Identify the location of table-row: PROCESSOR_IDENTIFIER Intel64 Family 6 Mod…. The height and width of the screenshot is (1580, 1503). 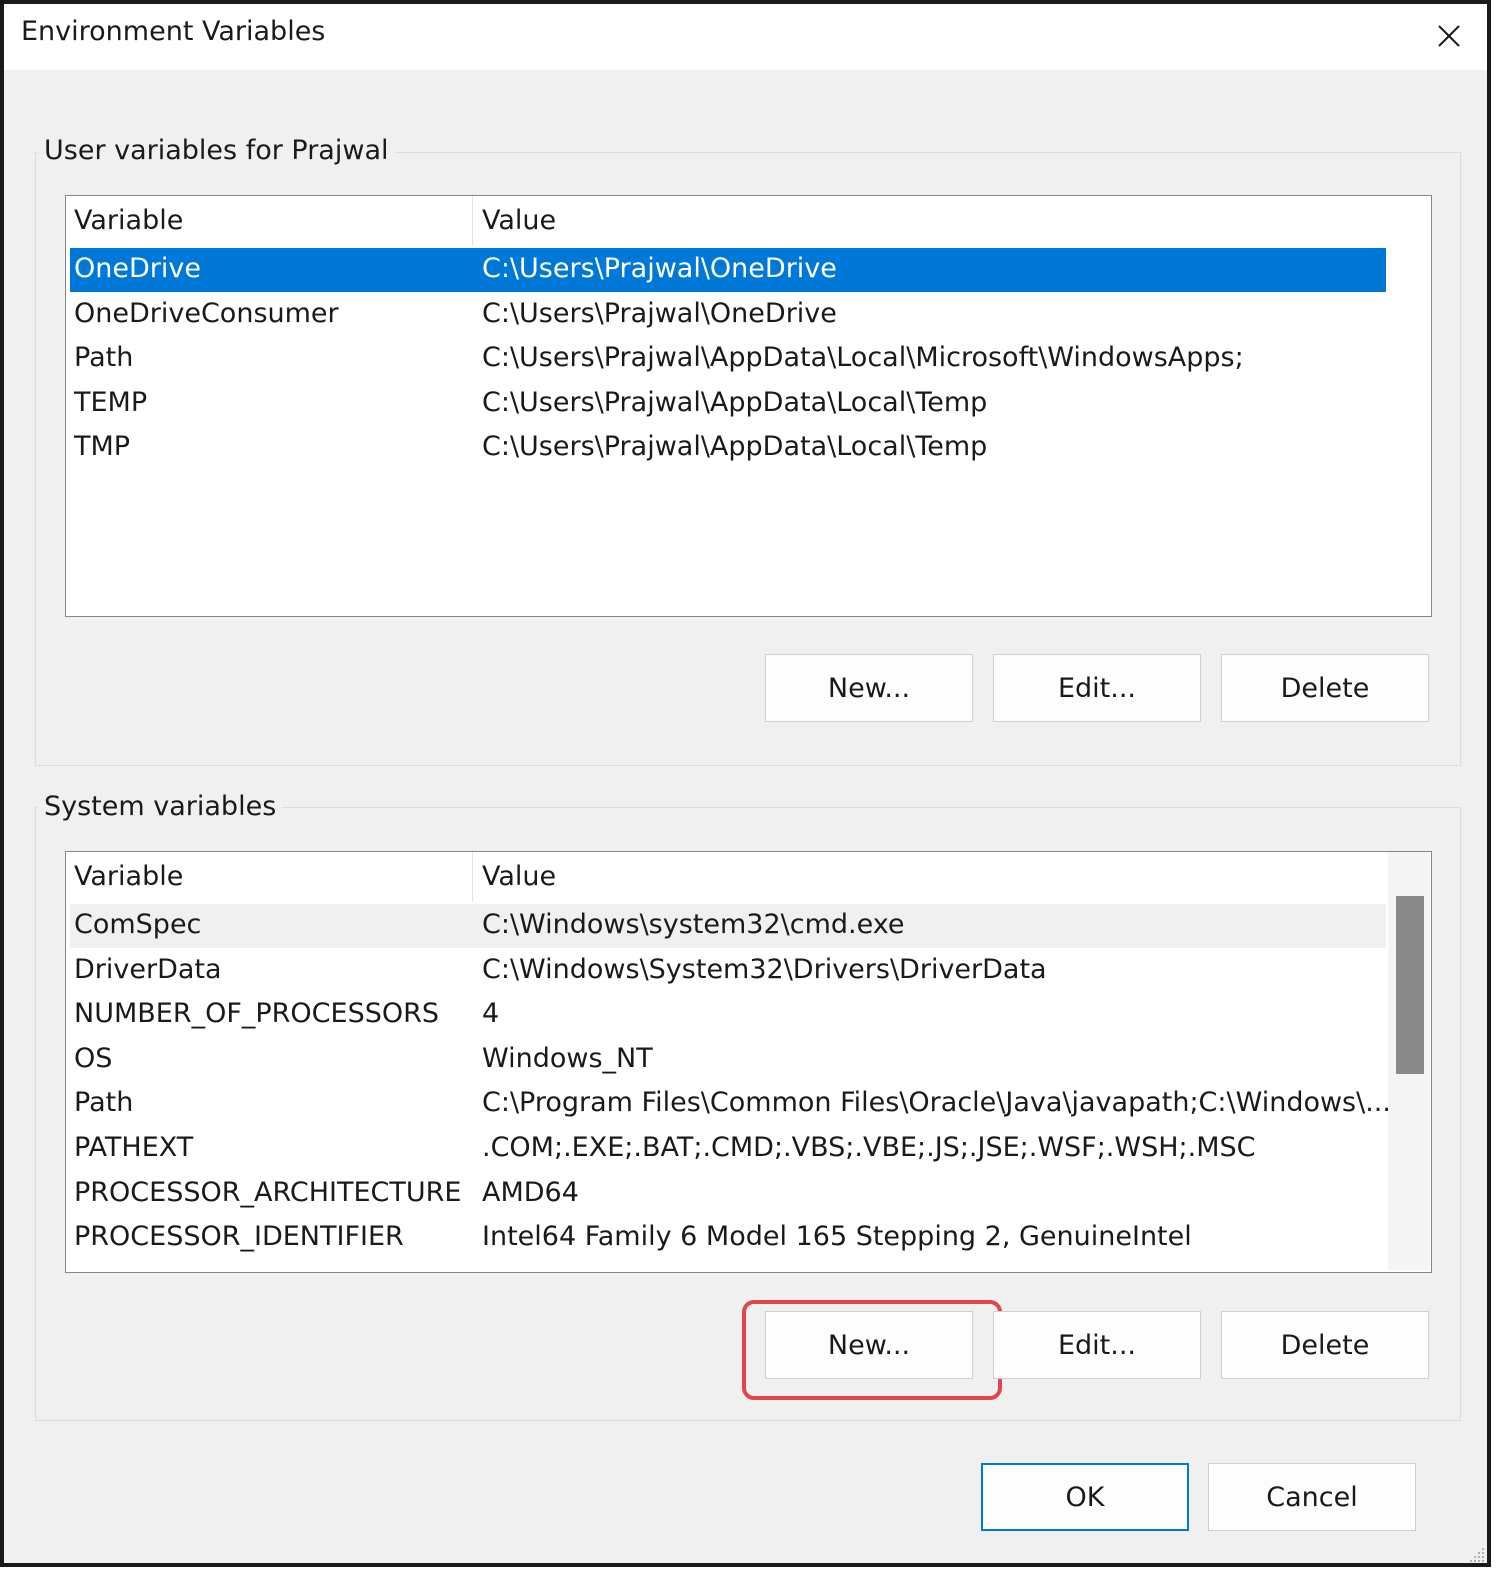
(728, 1238).